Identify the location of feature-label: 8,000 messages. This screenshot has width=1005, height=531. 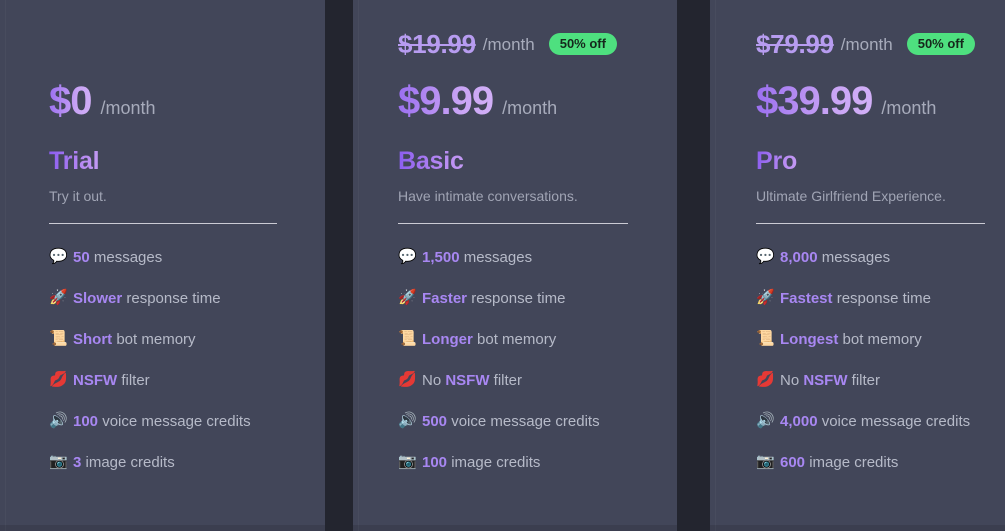
(835, 258).